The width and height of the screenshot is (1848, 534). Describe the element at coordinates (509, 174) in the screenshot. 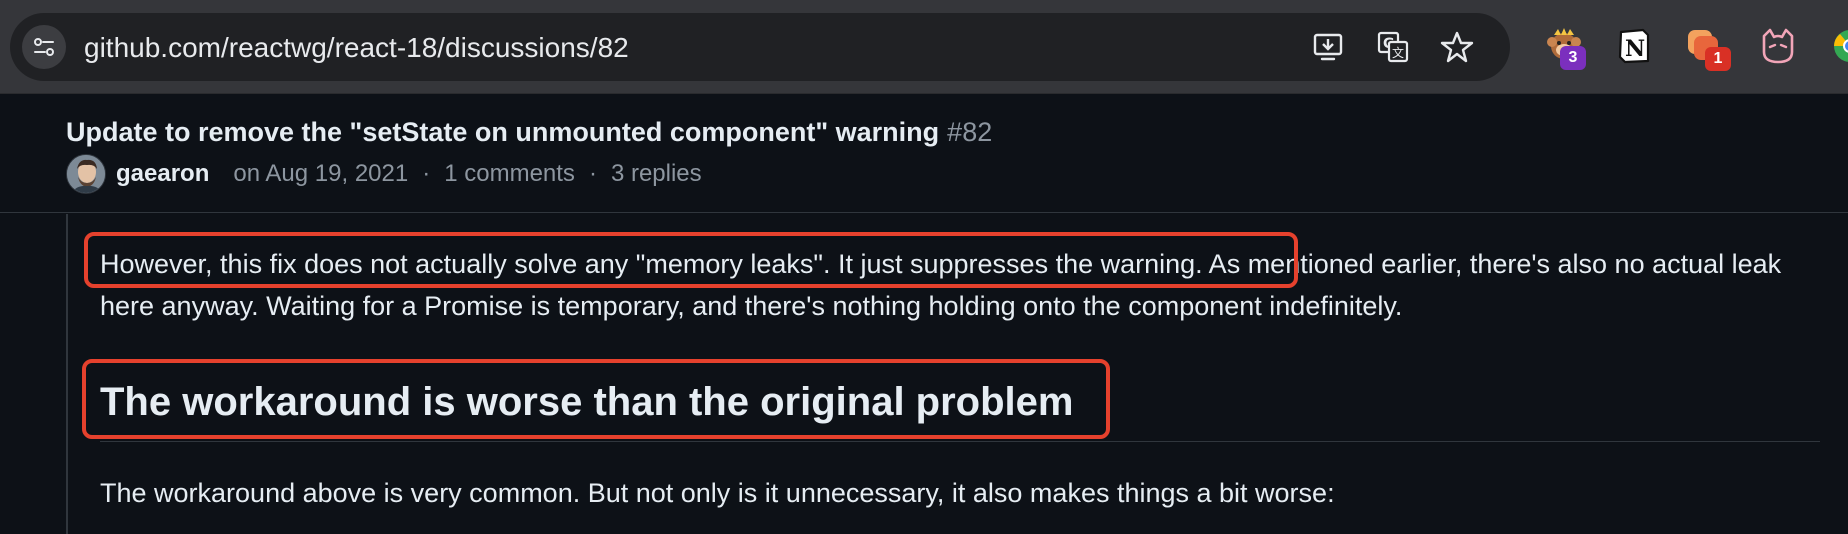

I see `comments-count: 1 comments` at that location.